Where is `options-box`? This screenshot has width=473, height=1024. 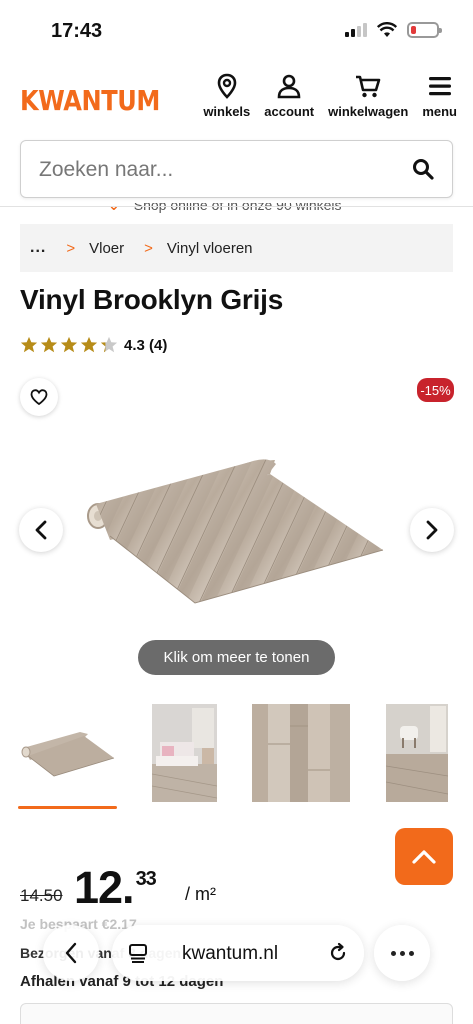 options-box is located at coordinates (236, 1013).